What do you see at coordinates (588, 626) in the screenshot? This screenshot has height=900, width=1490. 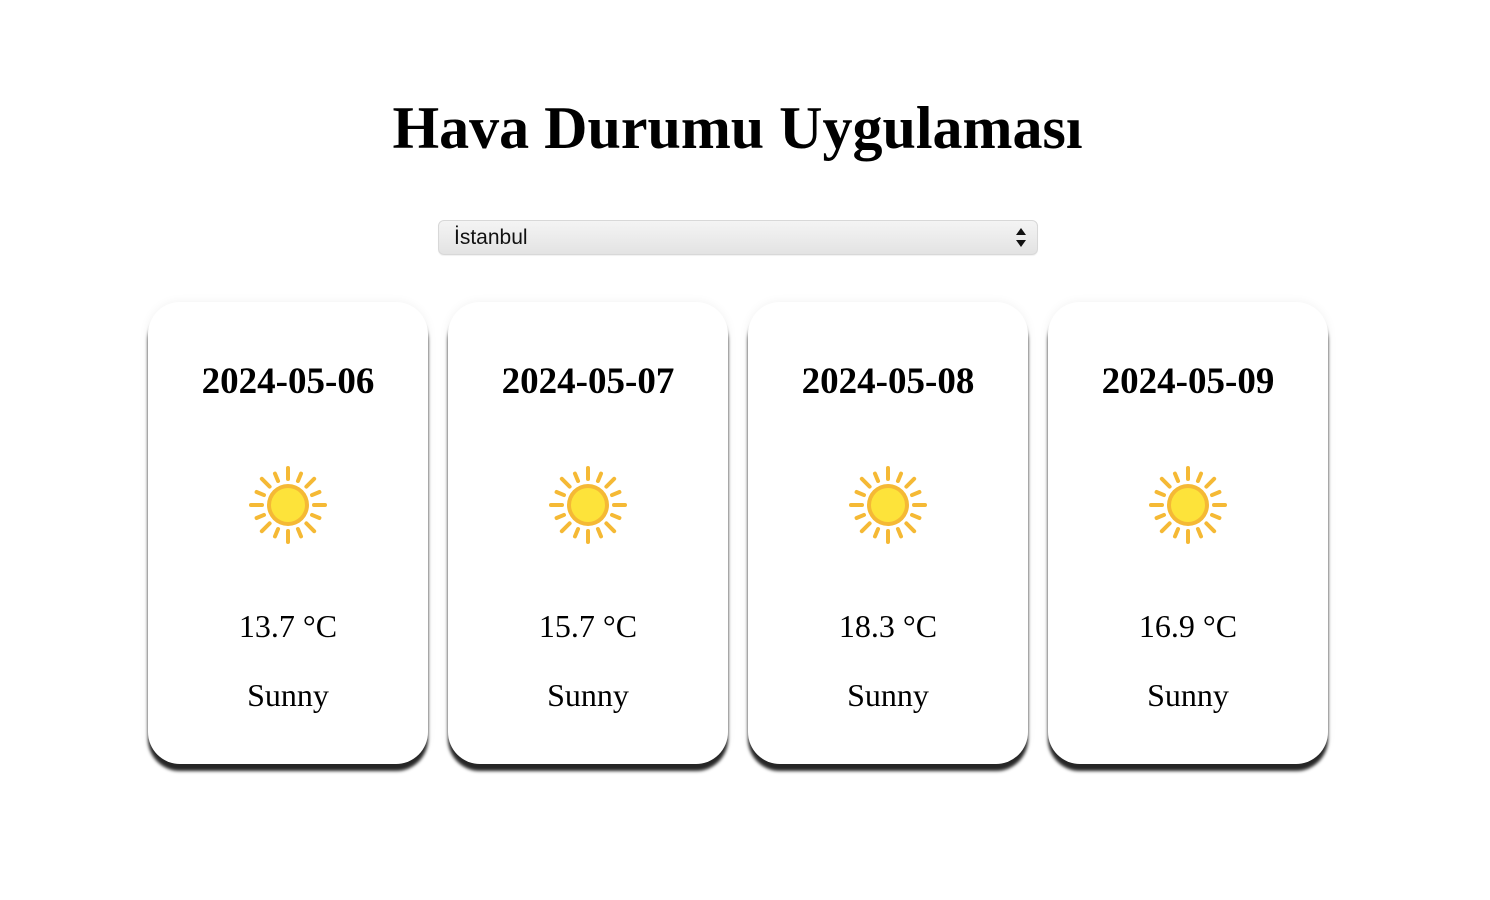 I see `forecast-temperature: 15.7 °C` at bounding box center [588, 626].